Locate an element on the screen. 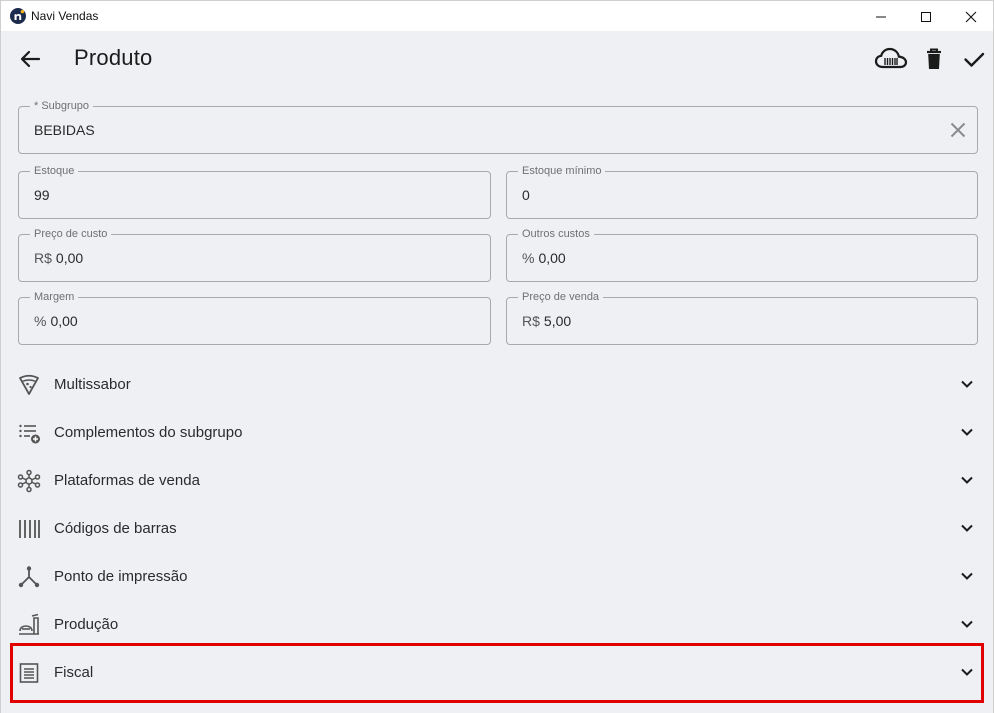 This screenshot has height=713, width=994. subgrupo-value: BEBIDAS is located at coordinates (64, 130).